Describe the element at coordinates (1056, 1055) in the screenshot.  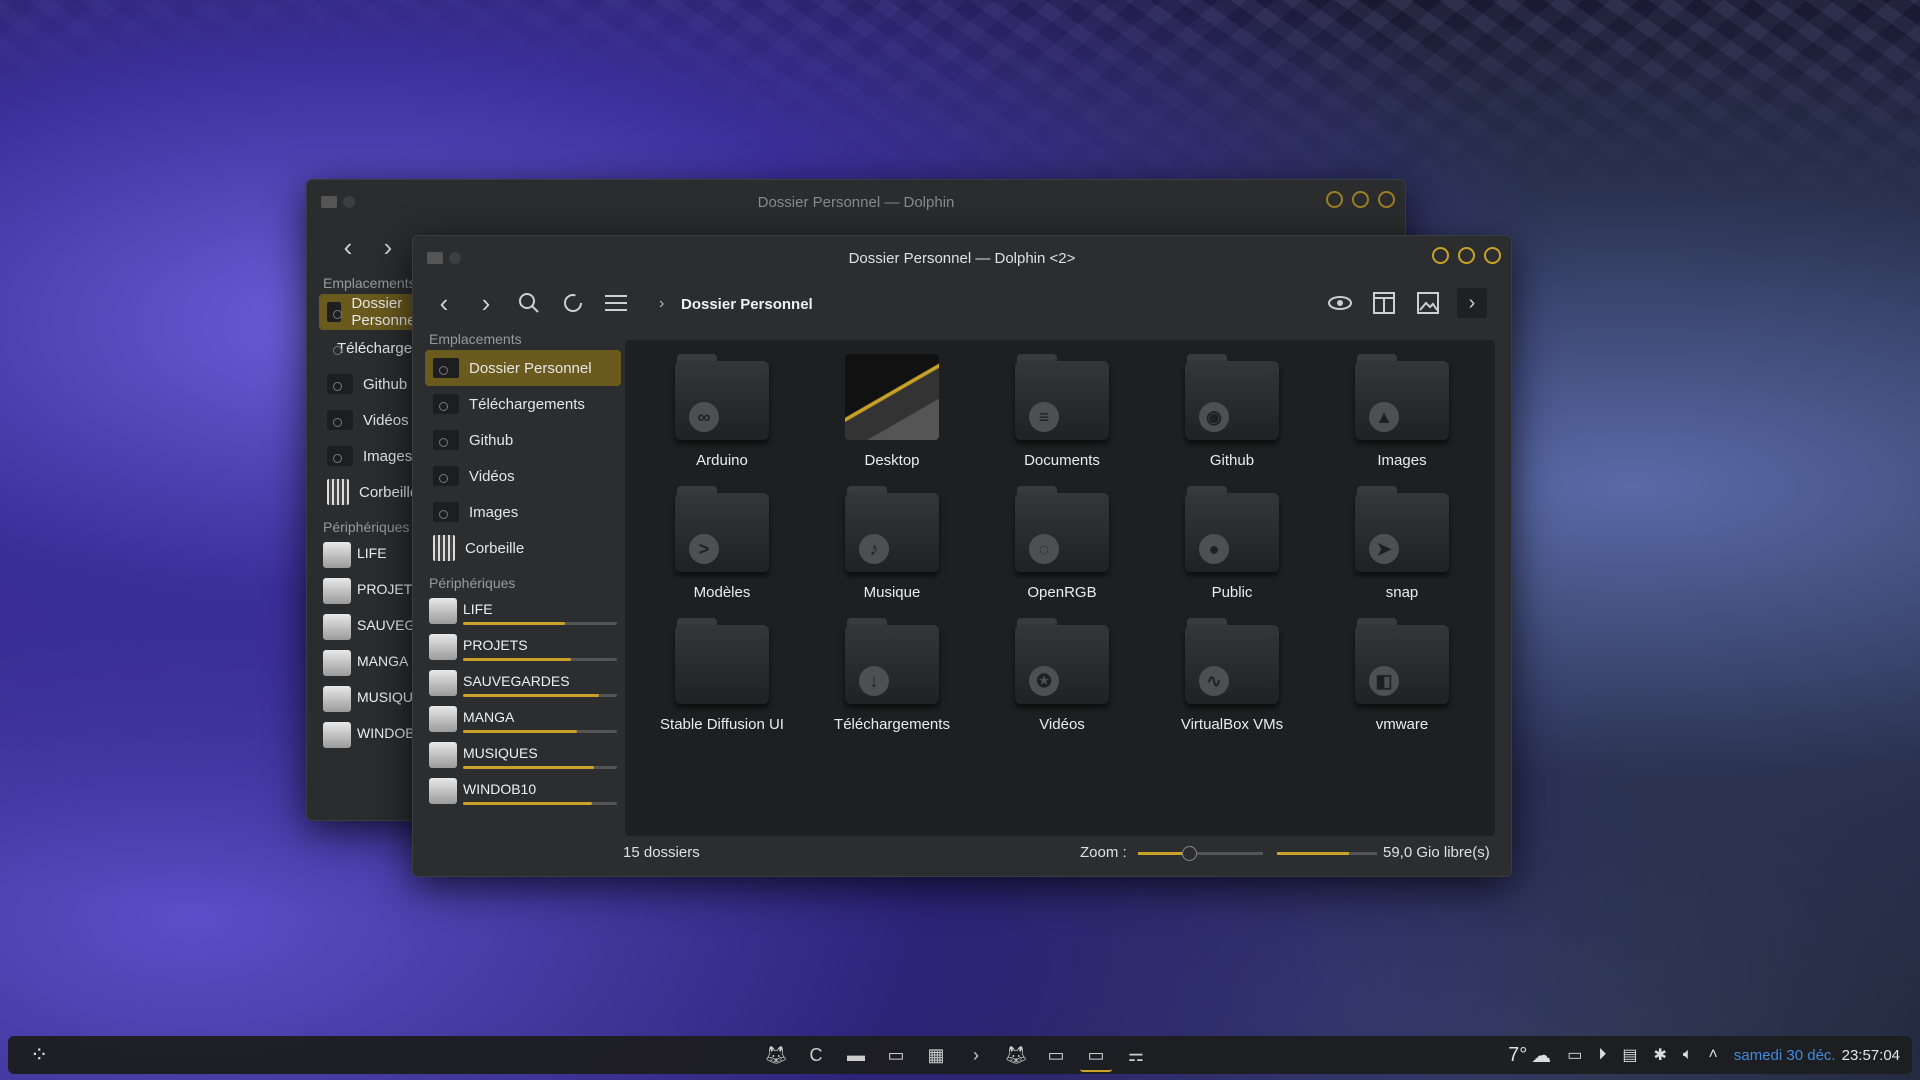
I see `dolphin-icon: ▭` at that location.